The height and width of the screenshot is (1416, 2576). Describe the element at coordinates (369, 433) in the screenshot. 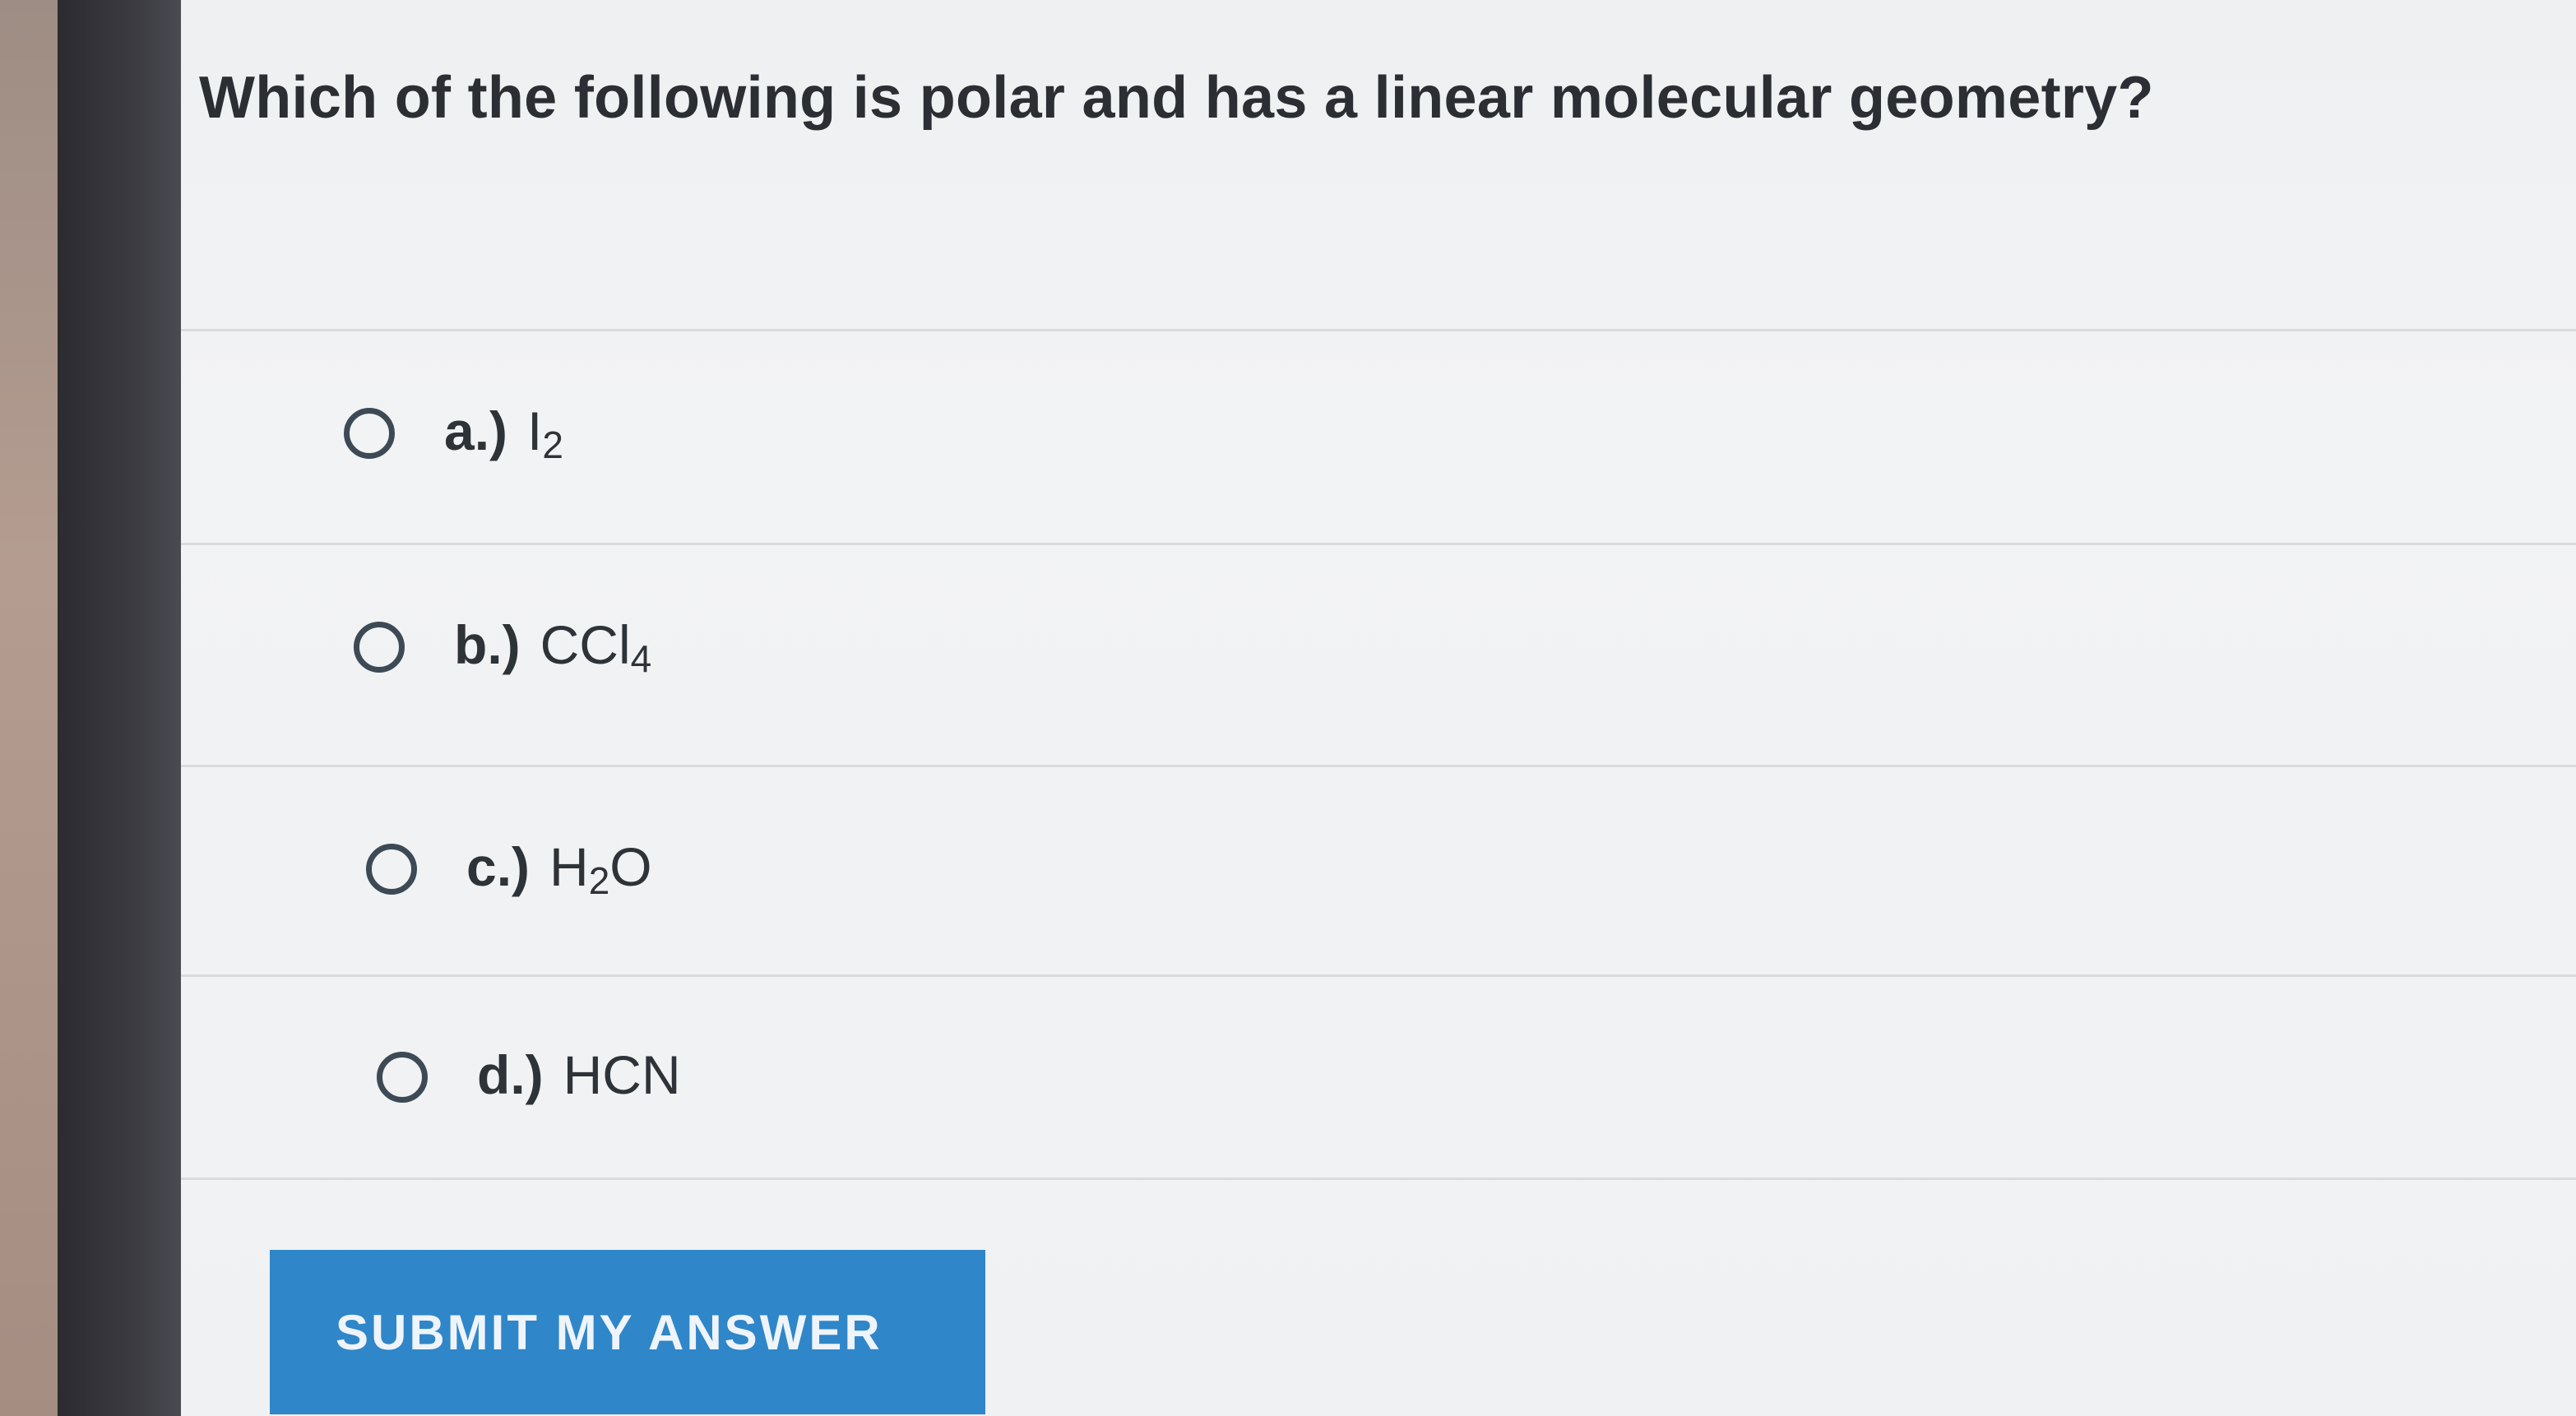

I see `radio-button-a` at that location.